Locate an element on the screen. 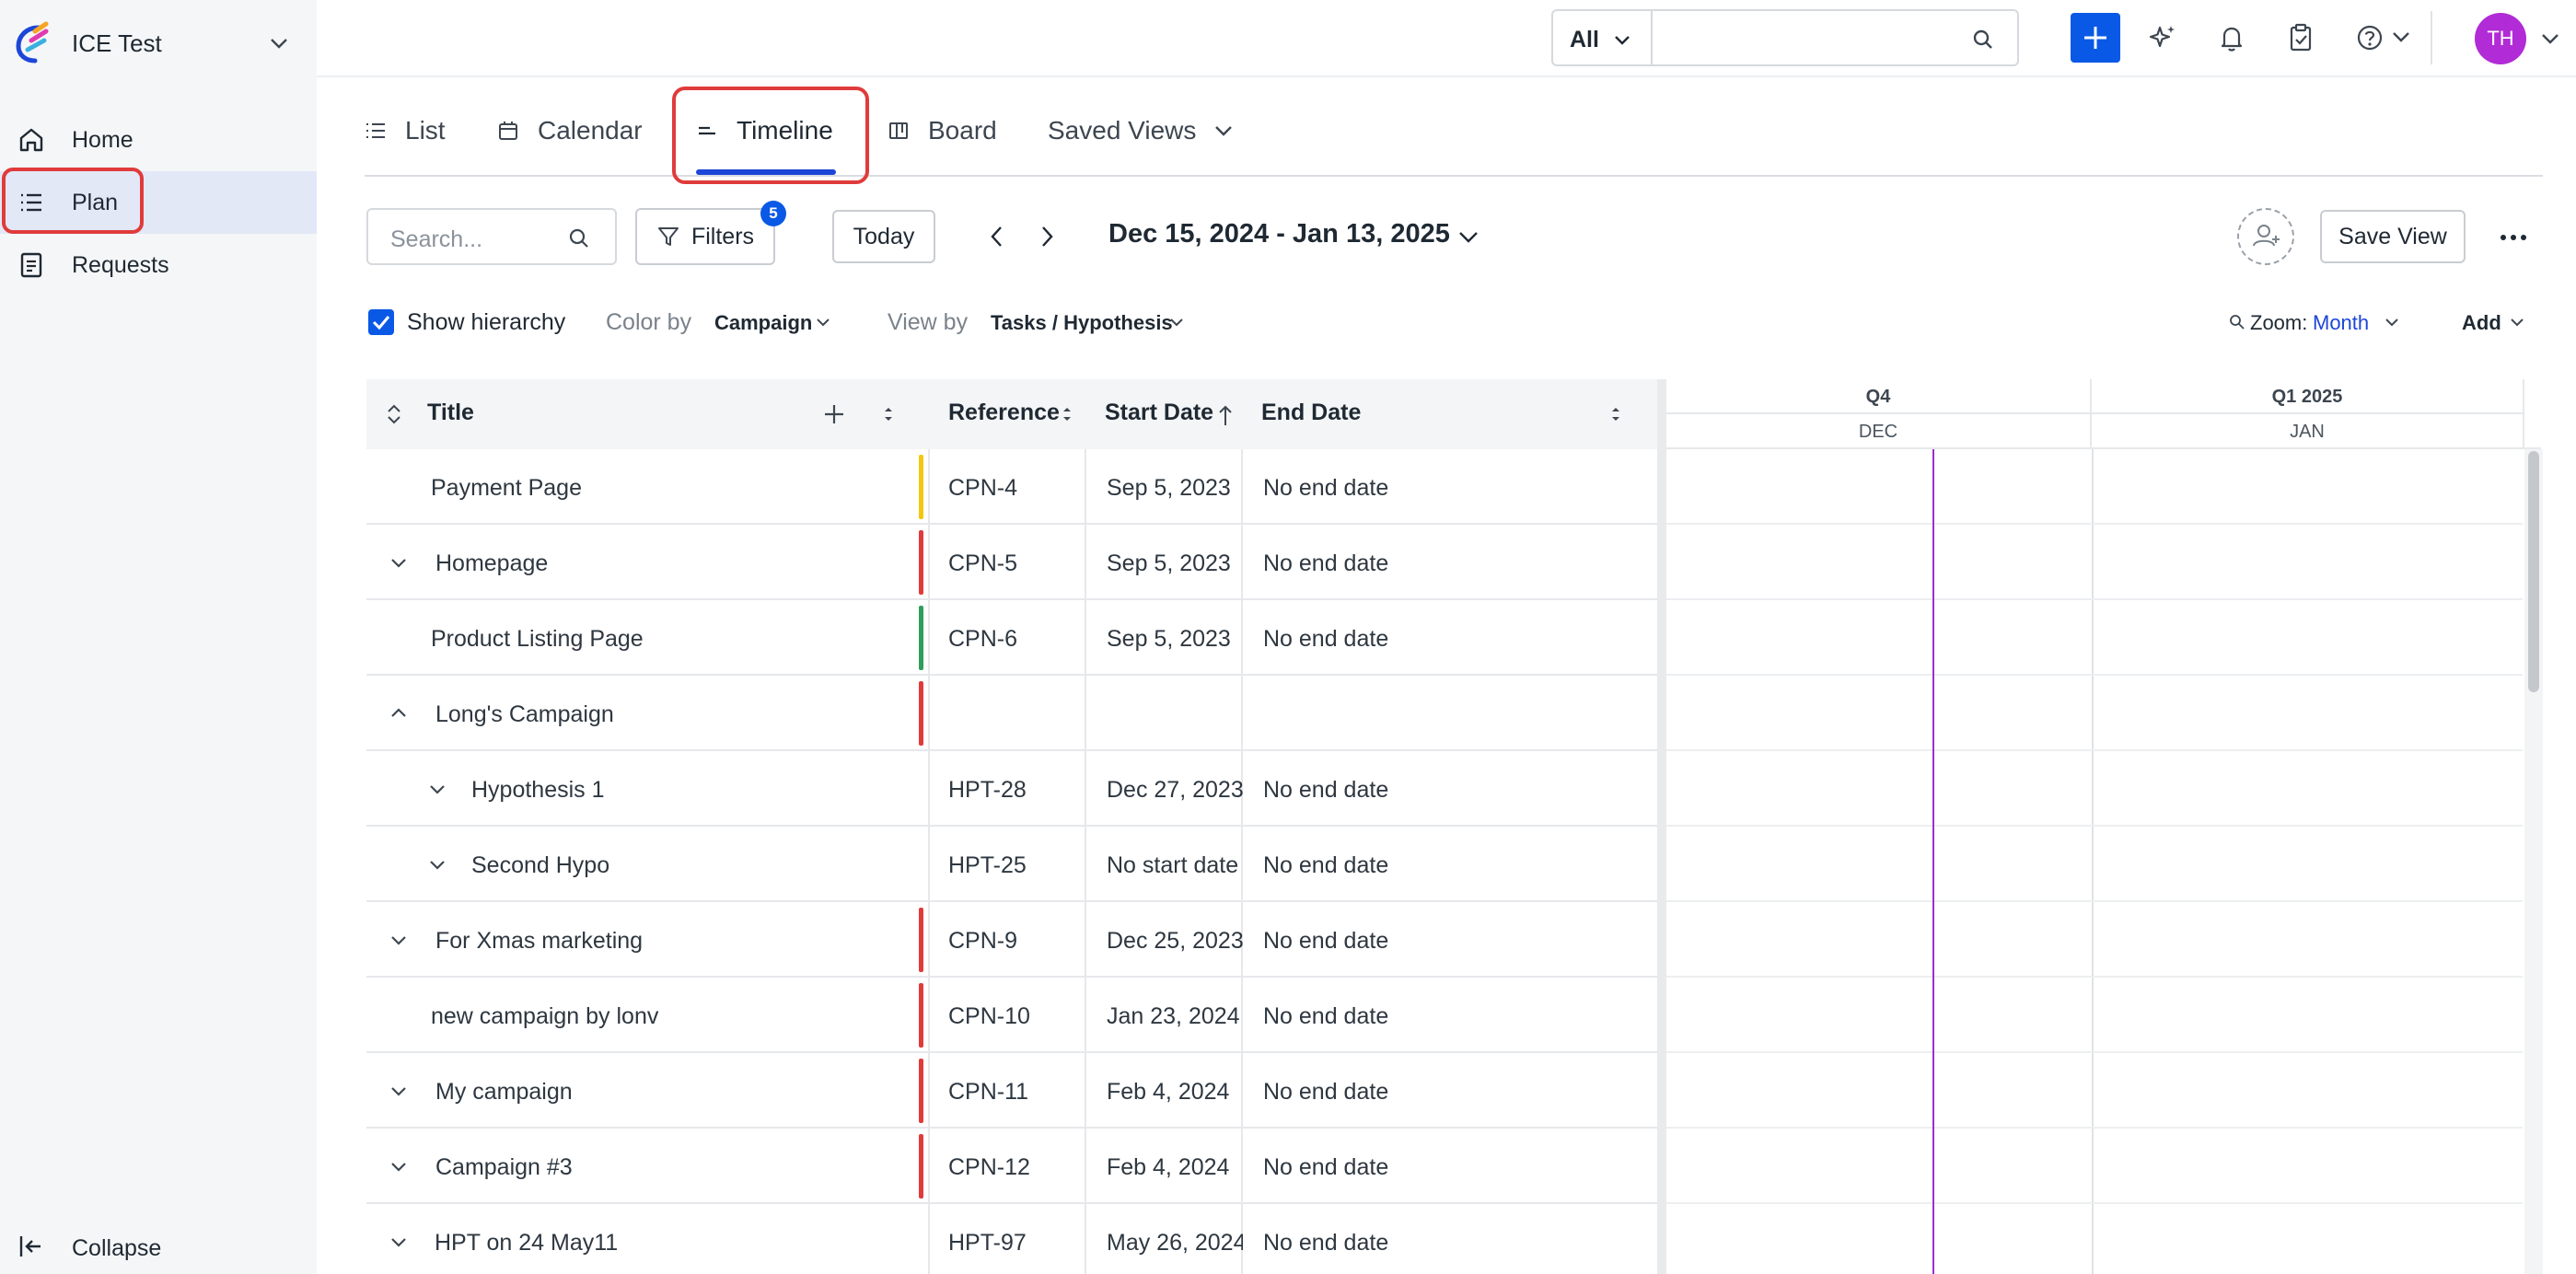 The height and width of the screenshot is (1274, 2576). sidebar-item-label: Requests is located at coordinates (120, 264).